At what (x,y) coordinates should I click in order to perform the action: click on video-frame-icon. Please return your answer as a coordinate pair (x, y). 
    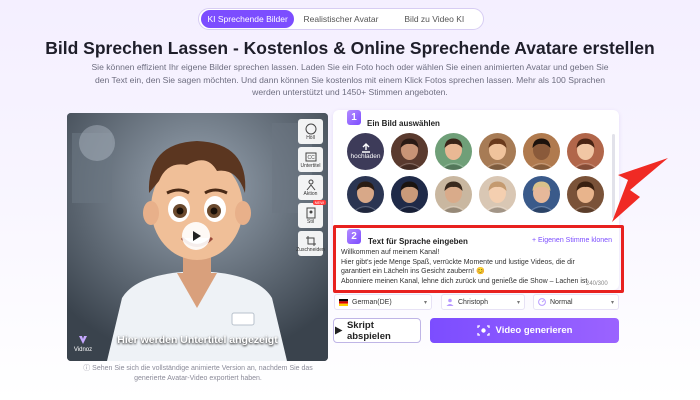
    Looking at the image, I should click on (483, 330).